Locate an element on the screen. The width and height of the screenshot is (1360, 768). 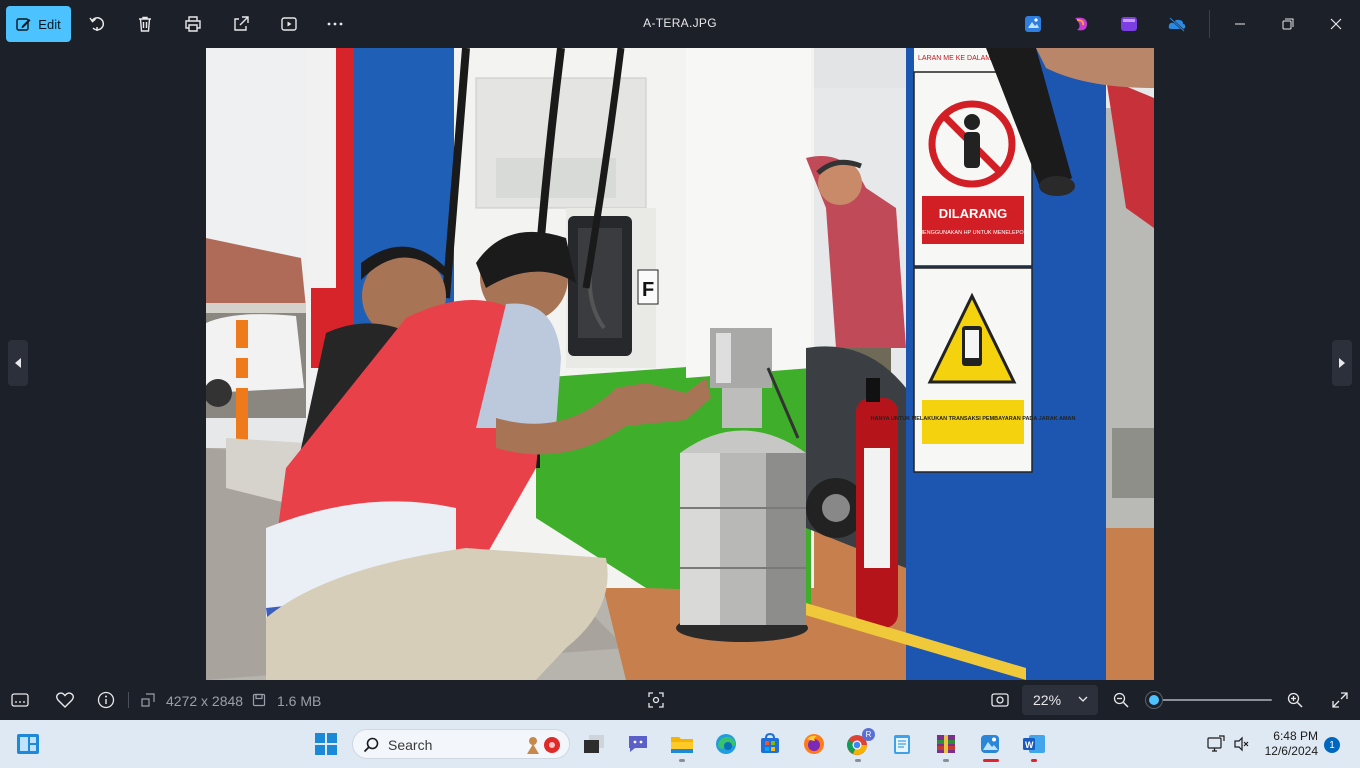
sign-dilarang-subtext: MENGGUNAKAN HP UNTUK MENELEPON is located at coordinates (972, 233).